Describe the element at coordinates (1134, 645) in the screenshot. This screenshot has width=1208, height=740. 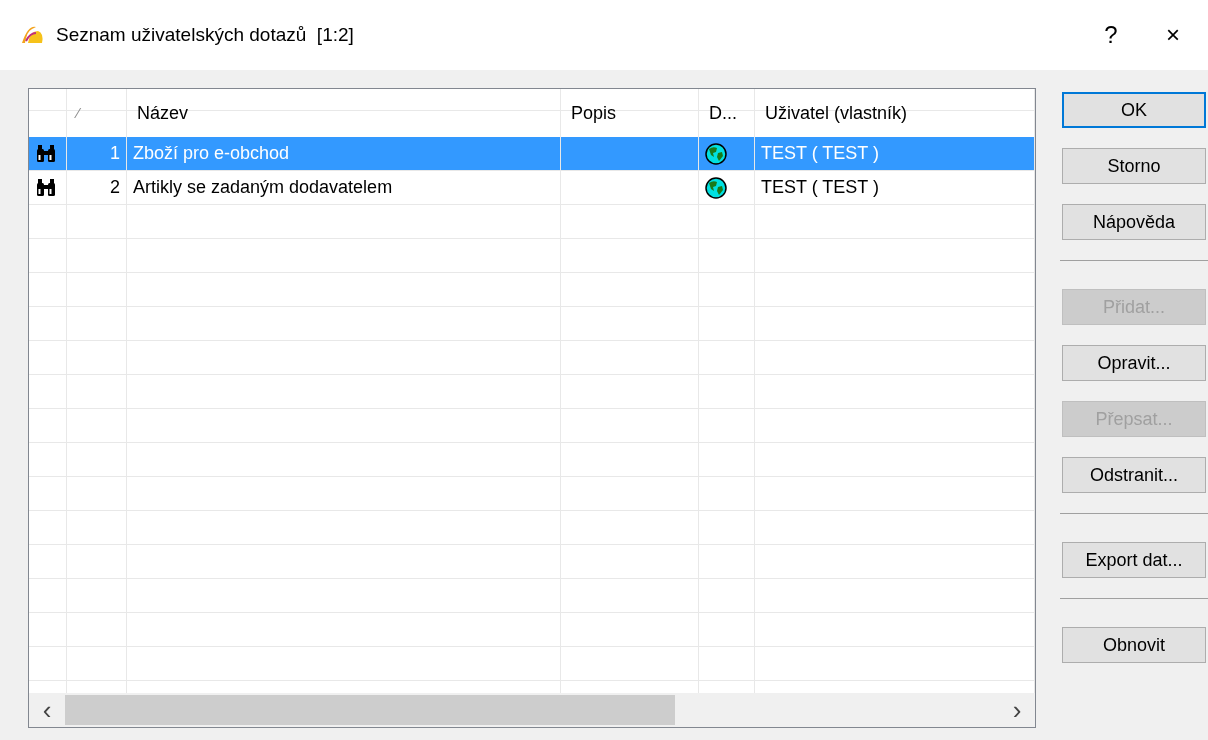
I see `dialog-button: Obnovit` at that location.